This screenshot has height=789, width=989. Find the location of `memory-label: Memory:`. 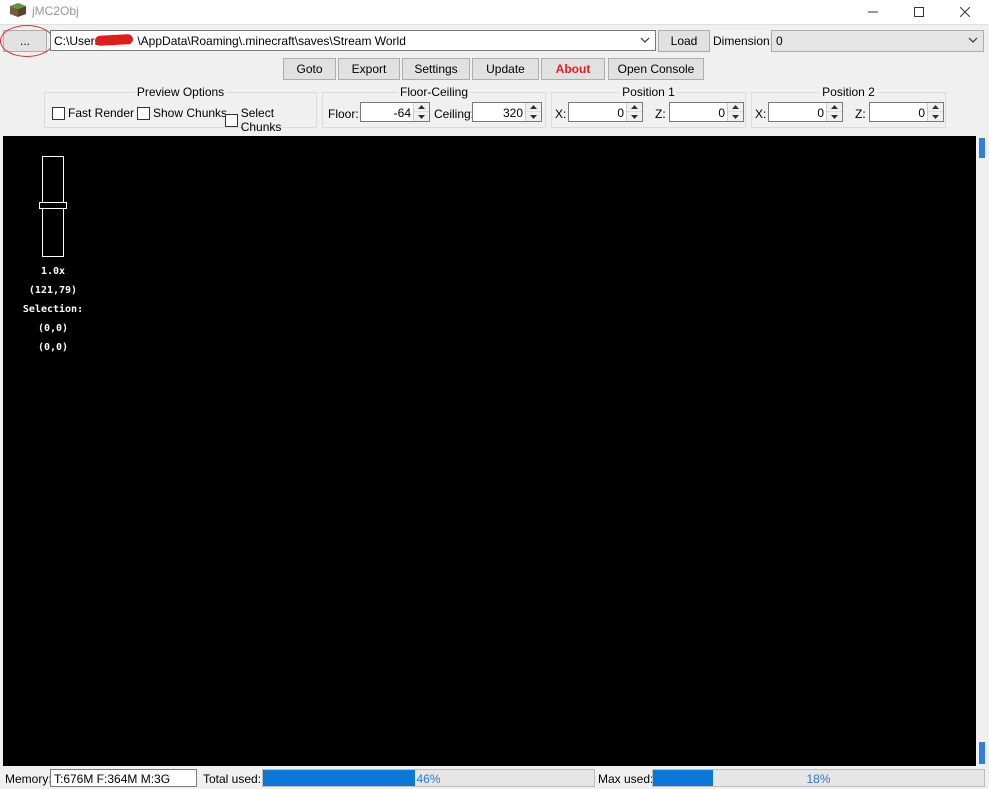

memory-label: Memory: is located at coordinates (28, 779).